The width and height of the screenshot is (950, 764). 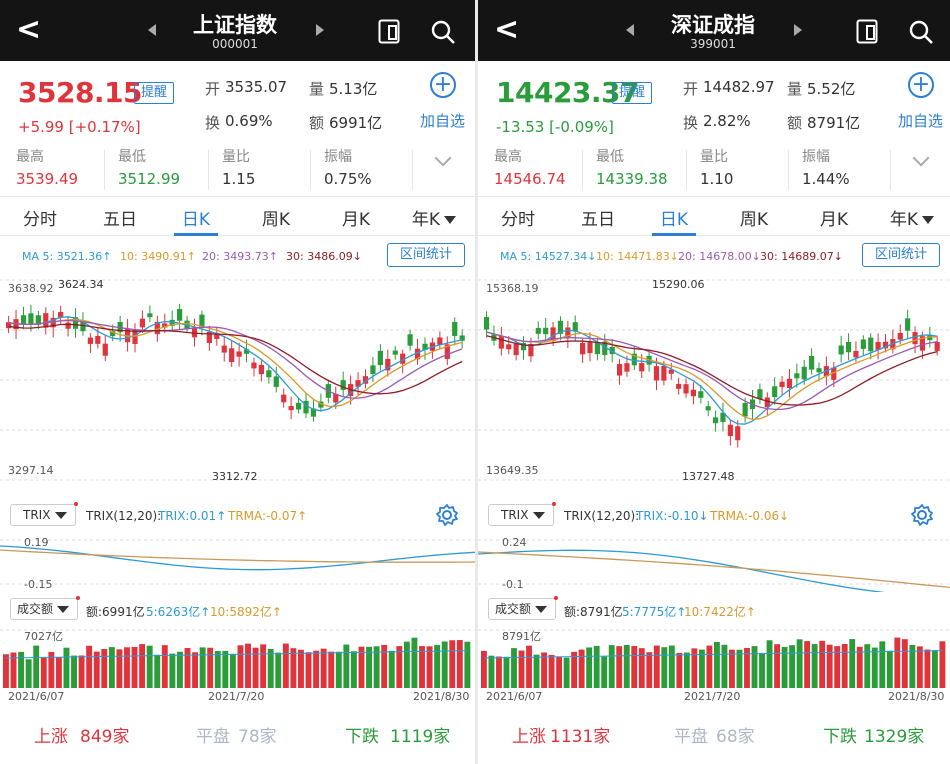 I want to click on stat-value: 14339.38, so click(x=632, y=179).